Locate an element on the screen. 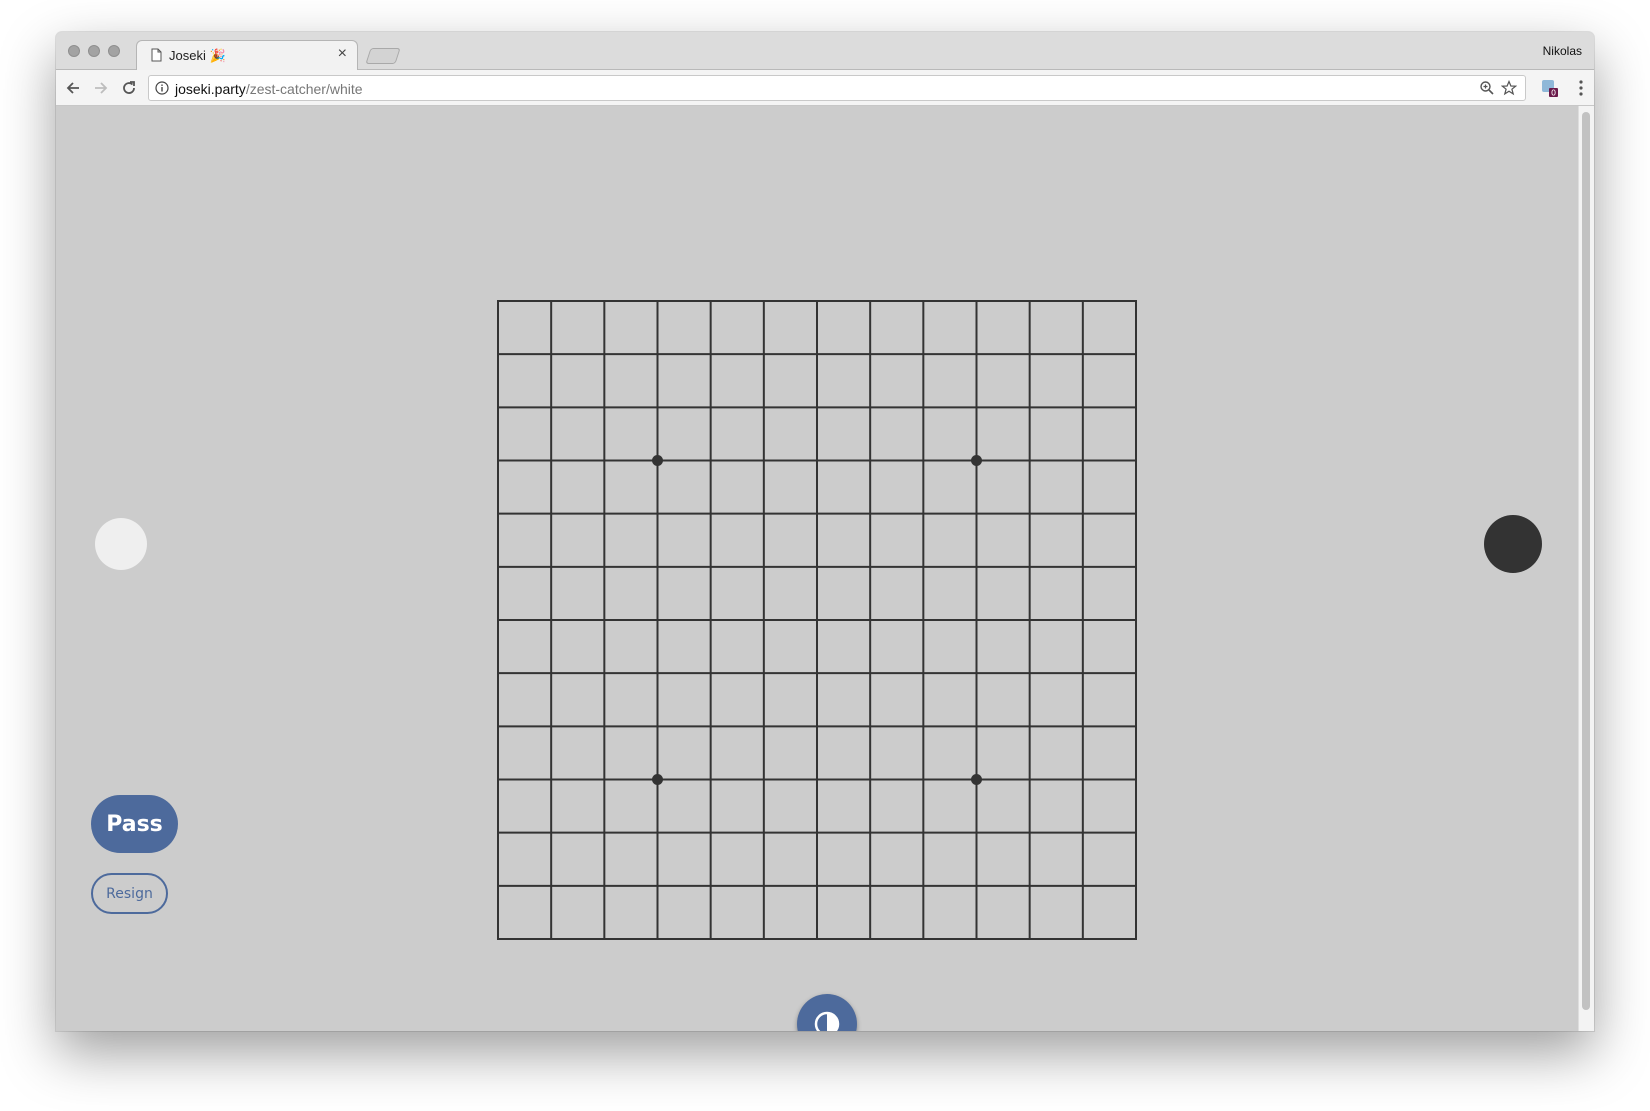 This screenshot has height=1111, width=1650. browser-toolbar: joseki.party/zest-catcher/white 0 is located at coordinates (825, 88).